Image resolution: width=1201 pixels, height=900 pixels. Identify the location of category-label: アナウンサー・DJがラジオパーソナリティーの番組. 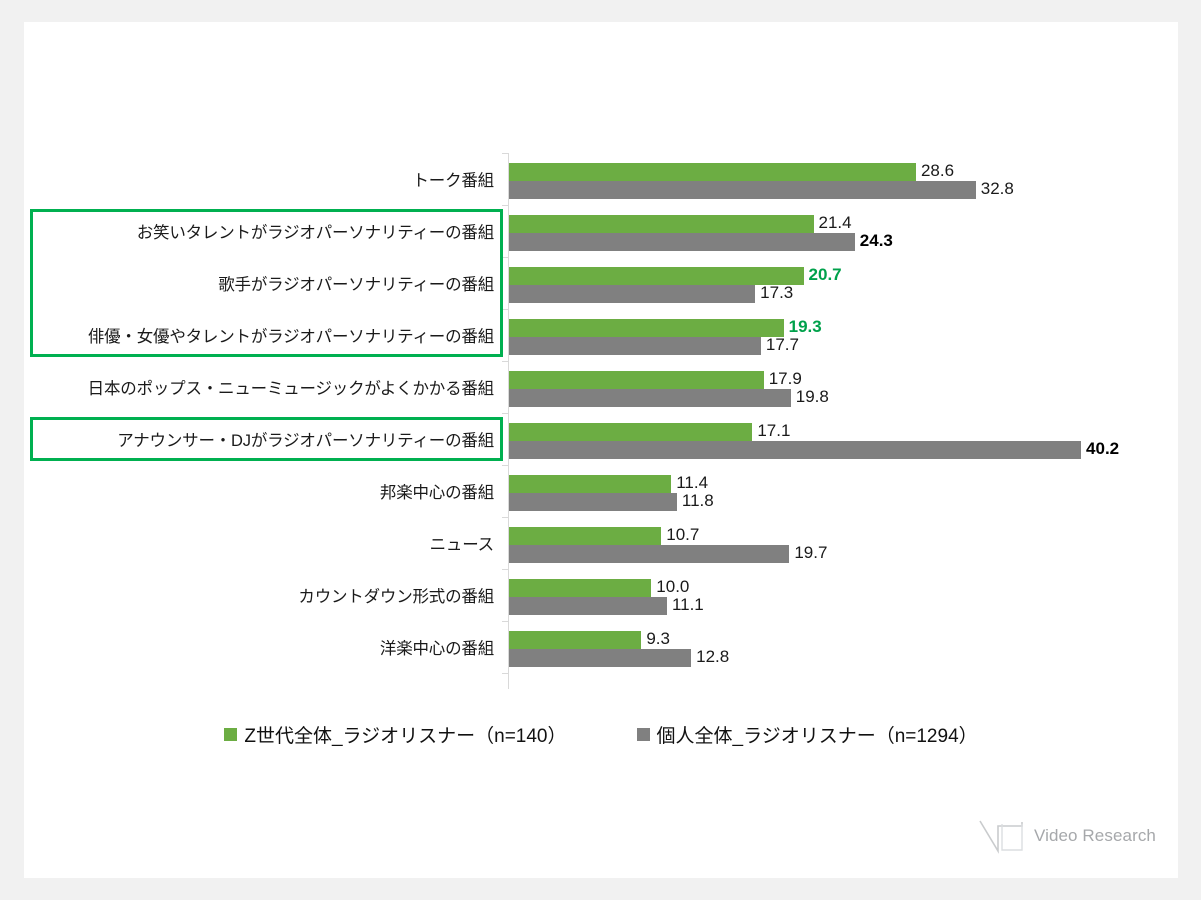
(305, 441).